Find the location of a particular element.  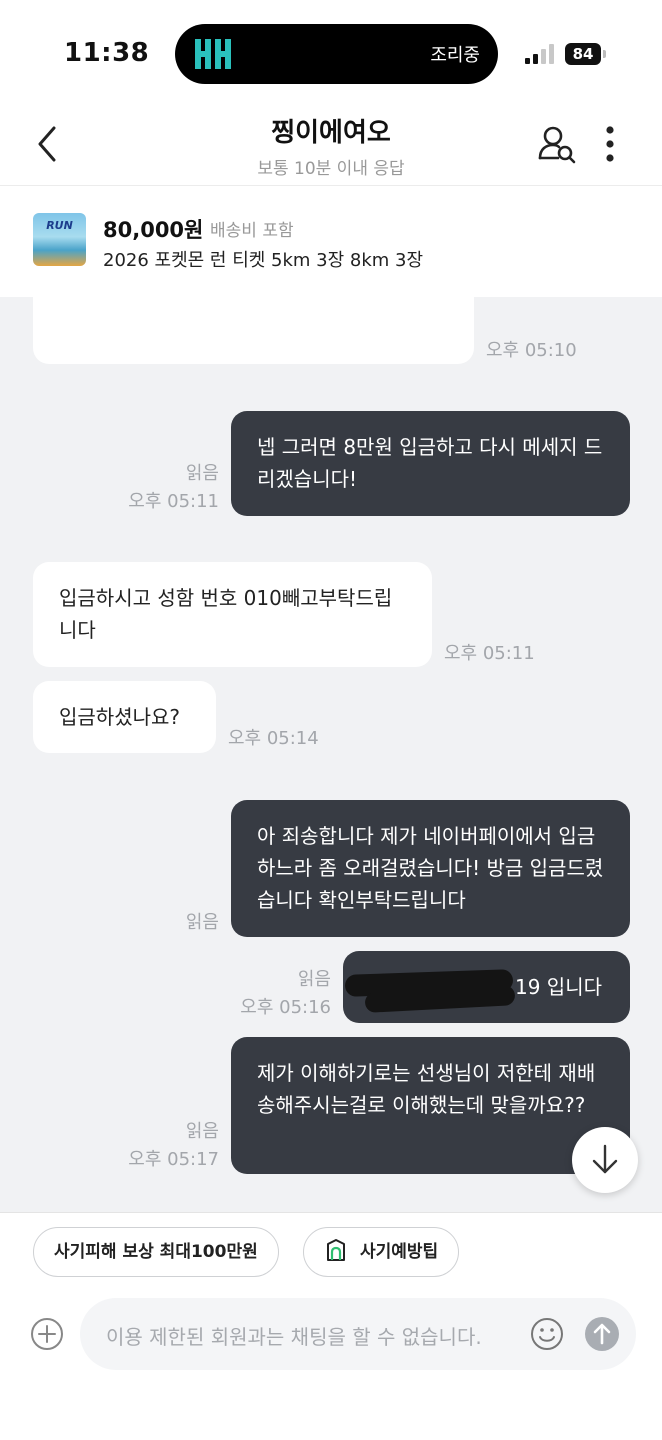

product-price: 80,000원 is located at coordinates (153, 230).